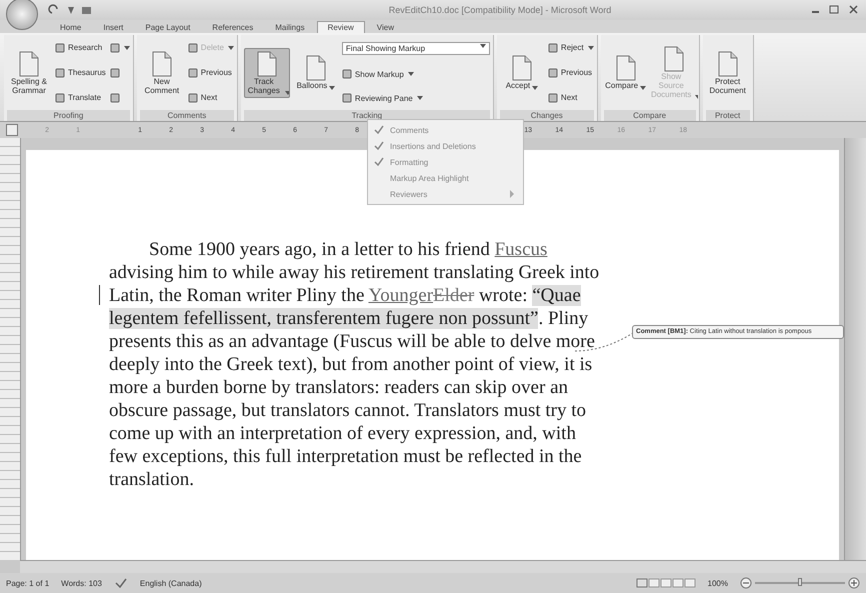 Image resolution: width=866 pixels, height=593 pixels. I want to click on zoom-out-icon, so click(746, 583).